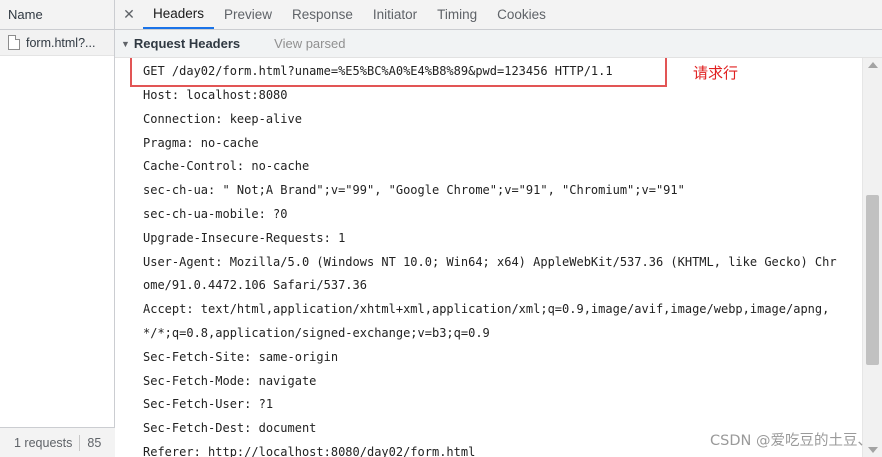 The image size is (882, 457). What do you see at coordinates (187, 43) in the screenshot?
I see `section-title: Request Headers` at bounding box center [187, 43].